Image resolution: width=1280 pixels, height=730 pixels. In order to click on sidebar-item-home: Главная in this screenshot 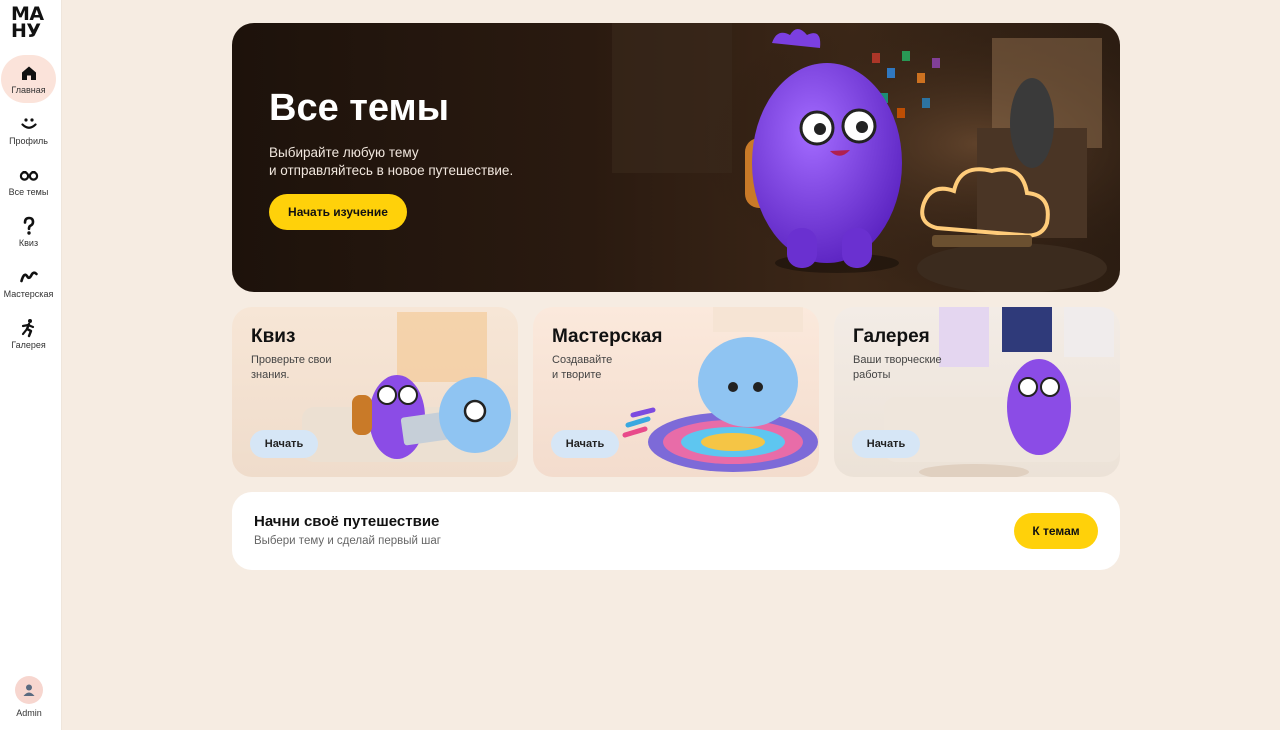, I will do `click(28, 79)`.